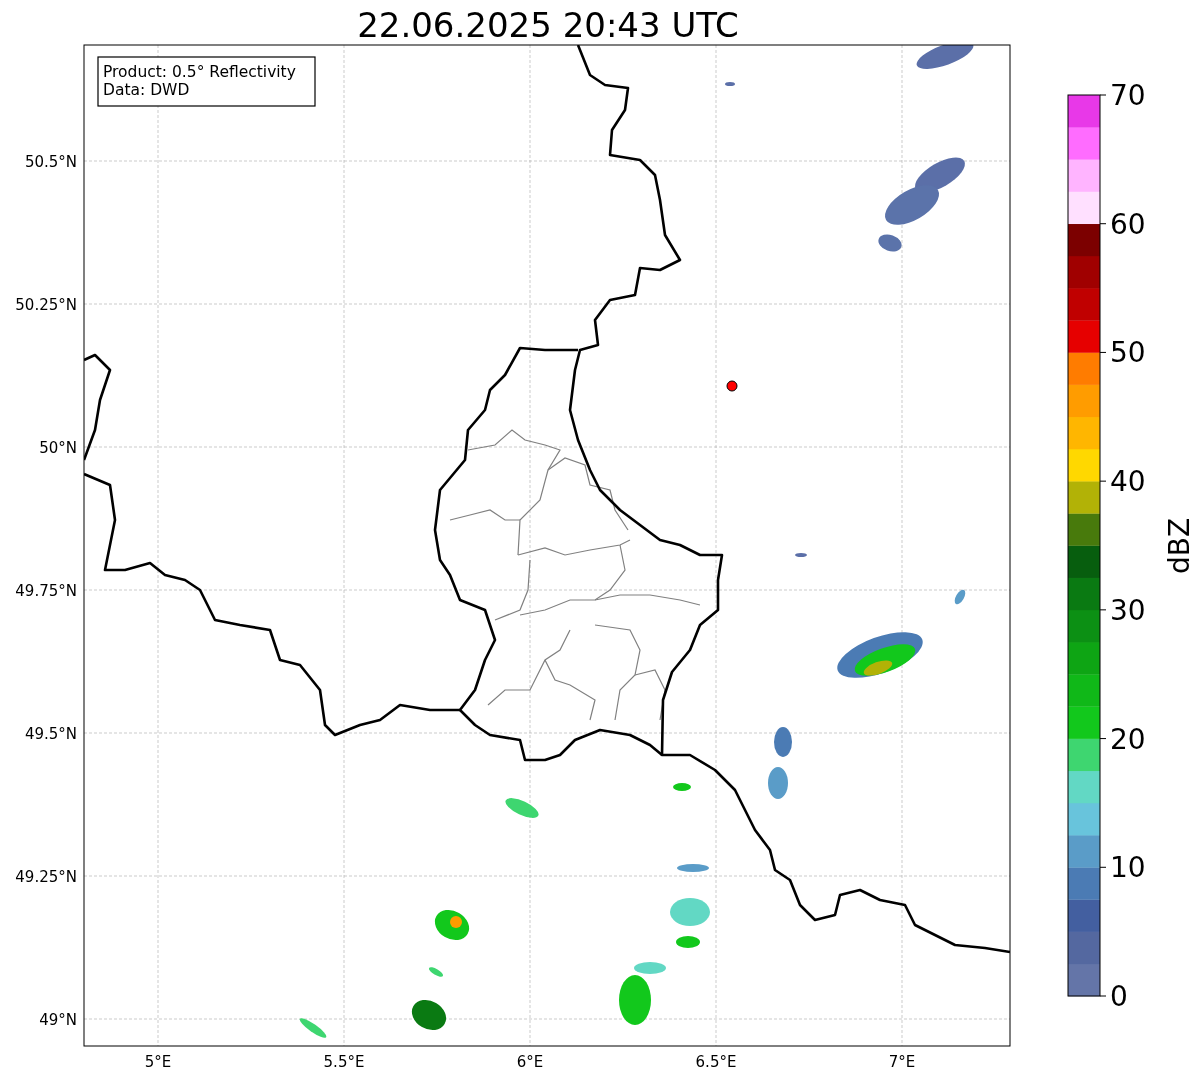 This screenshot has height=1081, width=1202. Describe the element at coordinates (1128, 353) in the screenshot. I see `colorbar-tick-label: 50` at that location.